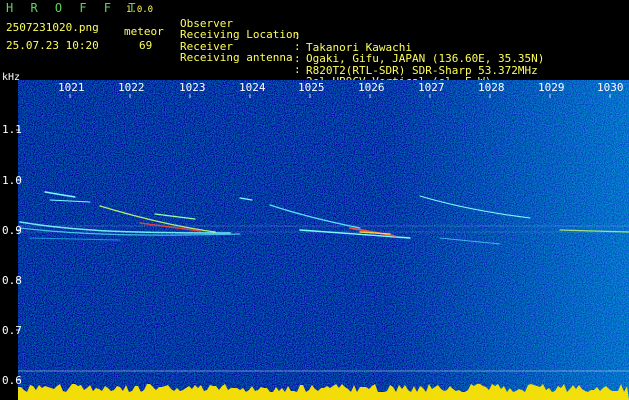 The width and height of the screenshot is (629, 400). I want to click on axis-unit-label: kHz, so click(11, 77).